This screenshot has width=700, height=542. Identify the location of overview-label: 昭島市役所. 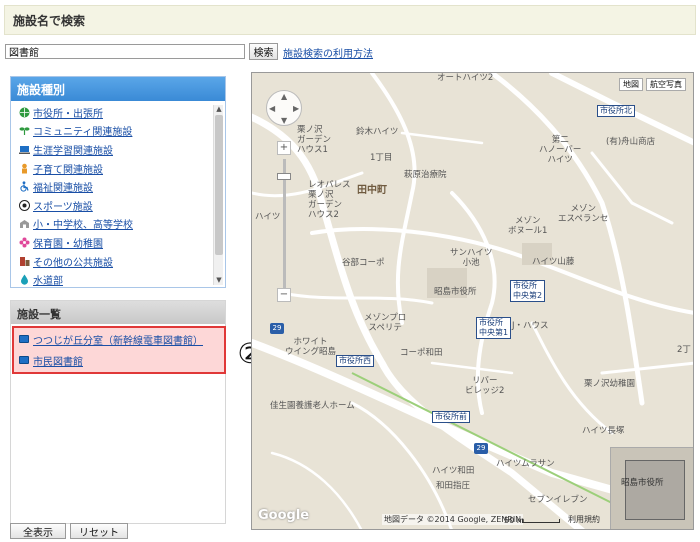
(642, 483).